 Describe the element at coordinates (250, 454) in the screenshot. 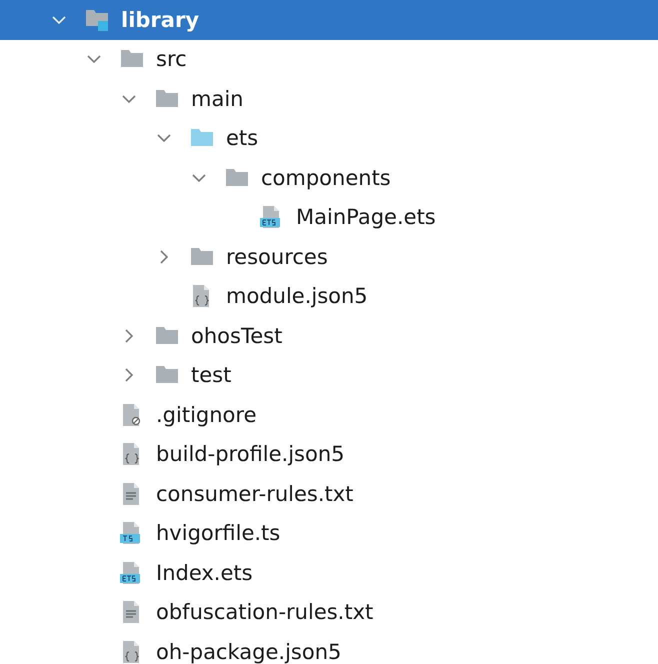

I see `tree-item: build-profile.json5` at that location.